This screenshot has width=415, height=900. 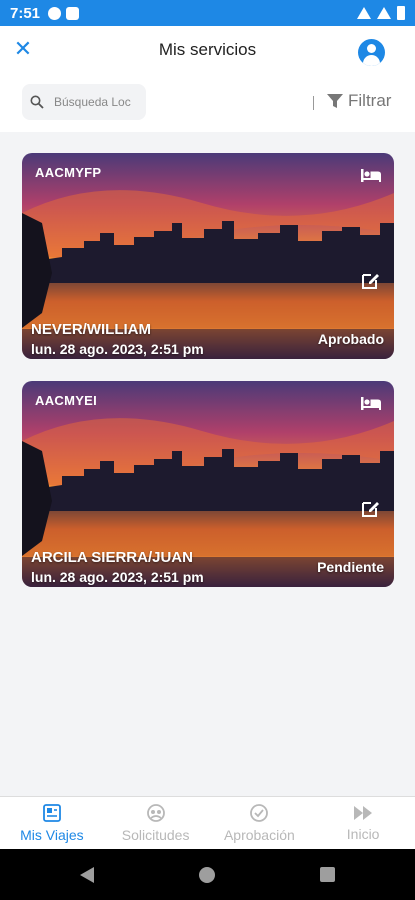 What do you see at coordinates (313, 103) in the screenshot?
I see `divider` at bounding box center [313, 103].